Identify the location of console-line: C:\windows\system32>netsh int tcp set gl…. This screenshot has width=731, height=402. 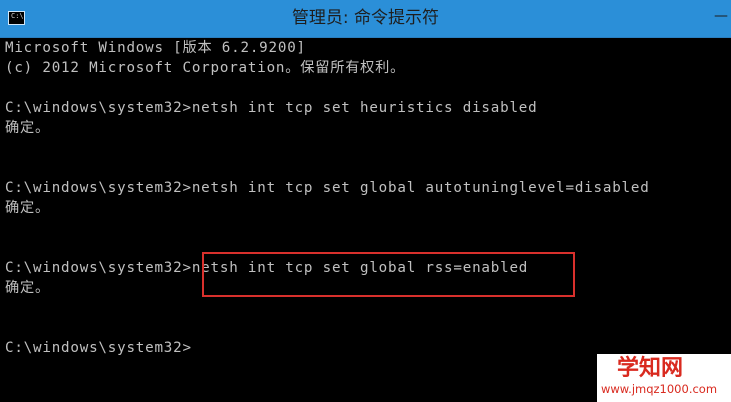
(327, 188).